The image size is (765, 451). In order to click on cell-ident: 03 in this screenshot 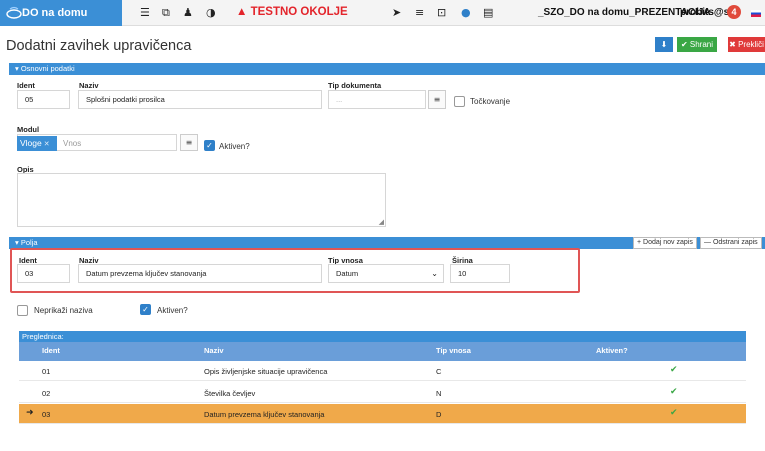, I will do `click(46, 414)`.